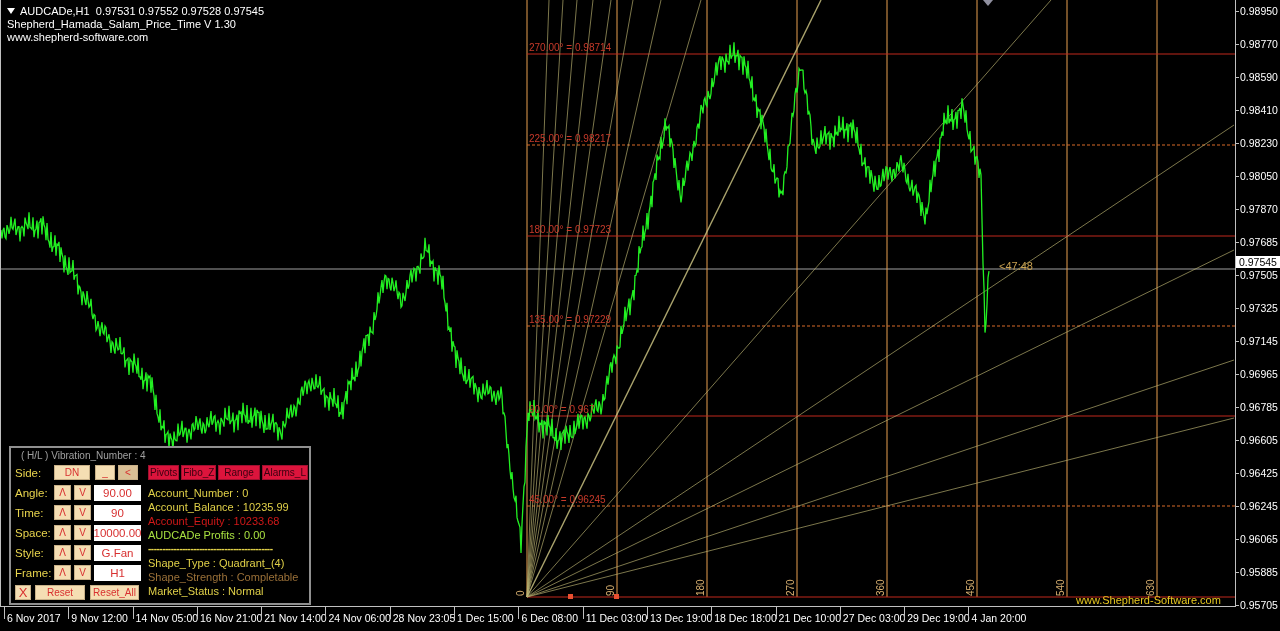 Image resolution: width=1280 pixels, height=631 pixels. What do you see at coordinates (217, 563) in the screenshot?
I see `account-info-text: Shape_Type : Quadrant_(4)` at bounding box center [217, 563].